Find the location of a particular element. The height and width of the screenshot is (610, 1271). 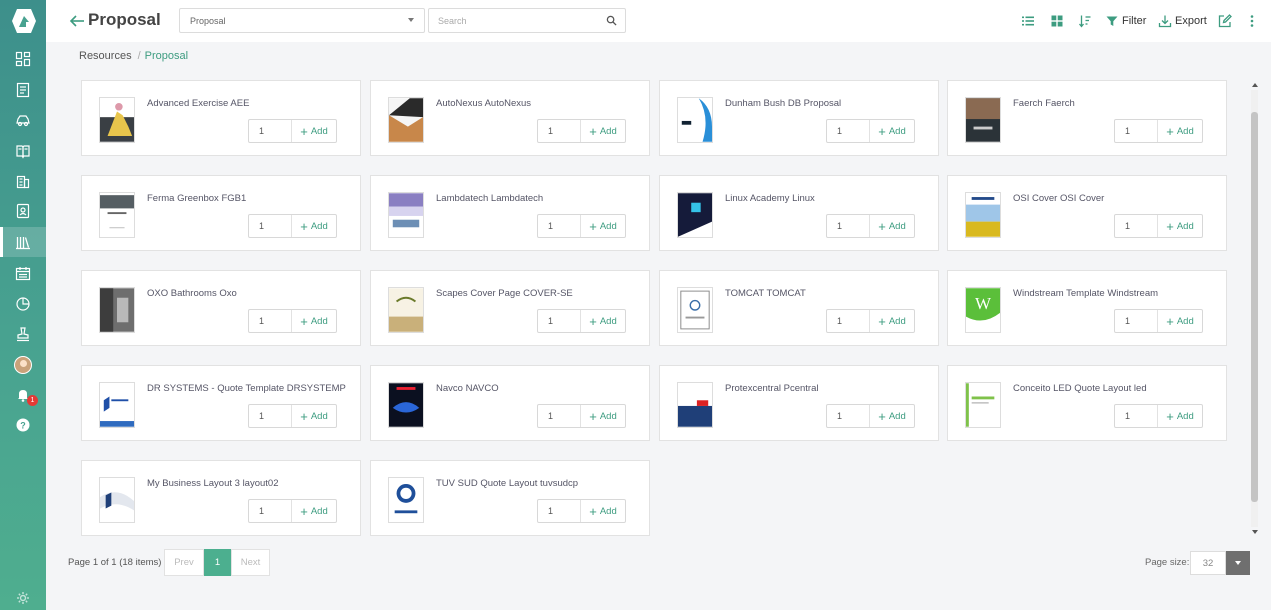

resource-card: Lambdatech Lambdatech +Add is located at coordinates (510, 213).